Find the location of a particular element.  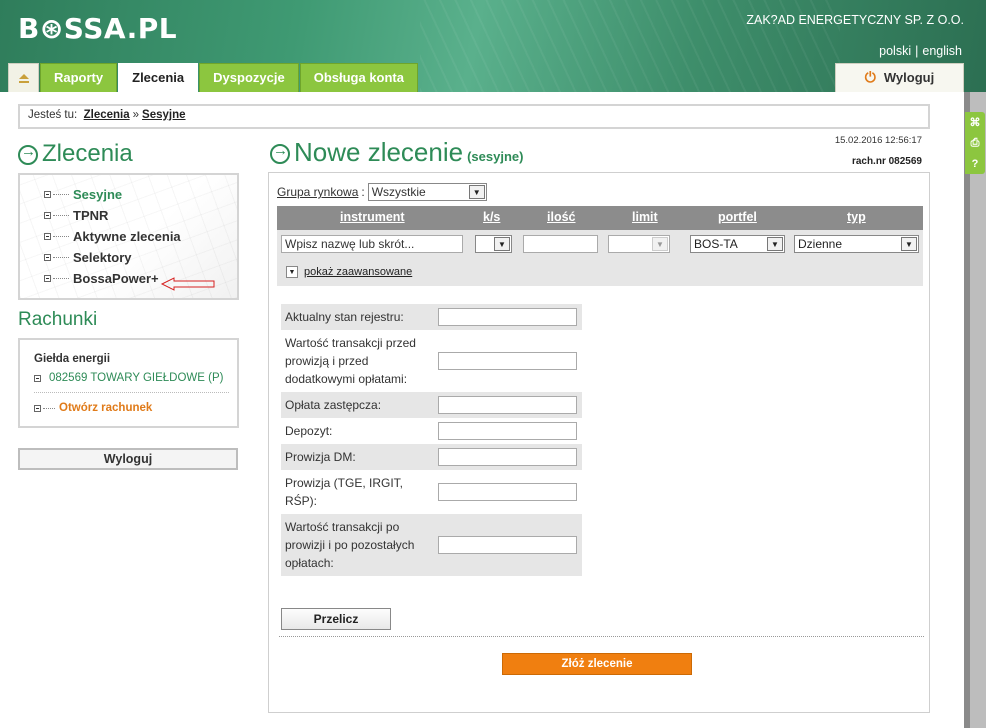

left-logout-button: Wyloguj is located at coordinates (128, 459).